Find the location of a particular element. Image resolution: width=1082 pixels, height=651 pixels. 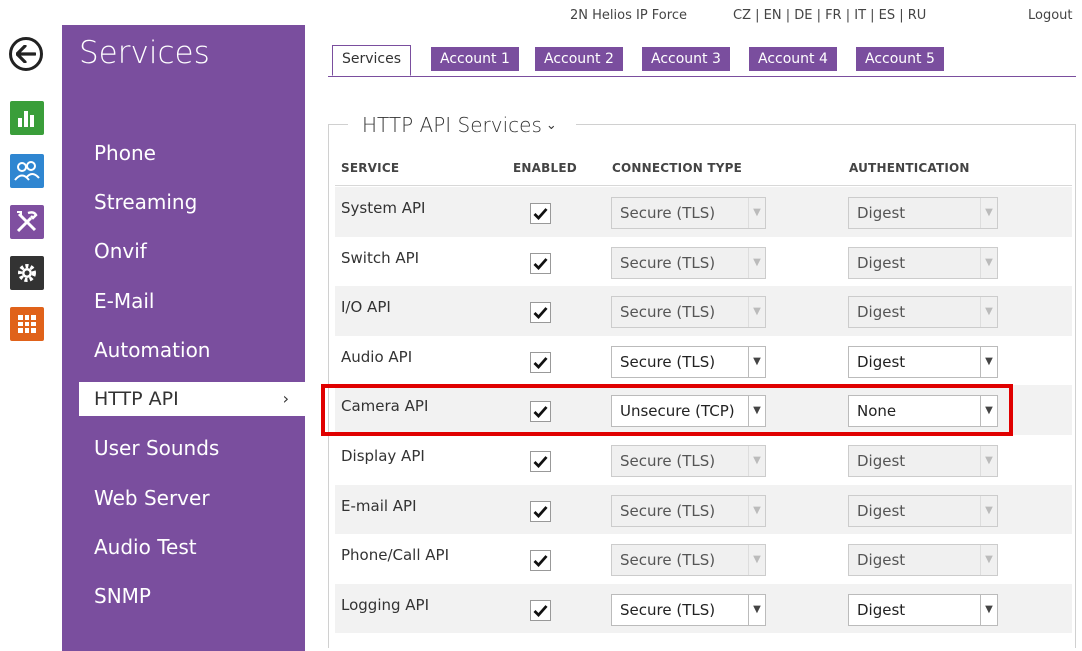

back-button is located at coordinates (26, 54).